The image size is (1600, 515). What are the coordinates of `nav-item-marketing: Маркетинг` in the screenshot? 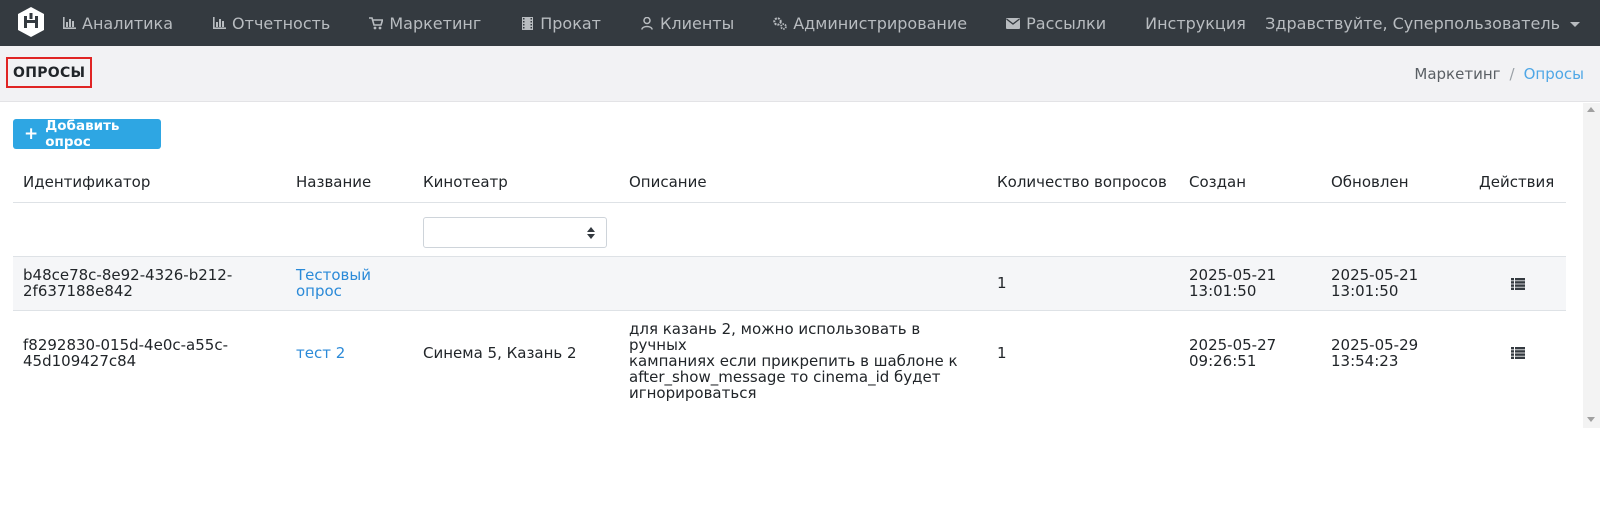 It's located at (425, 23).